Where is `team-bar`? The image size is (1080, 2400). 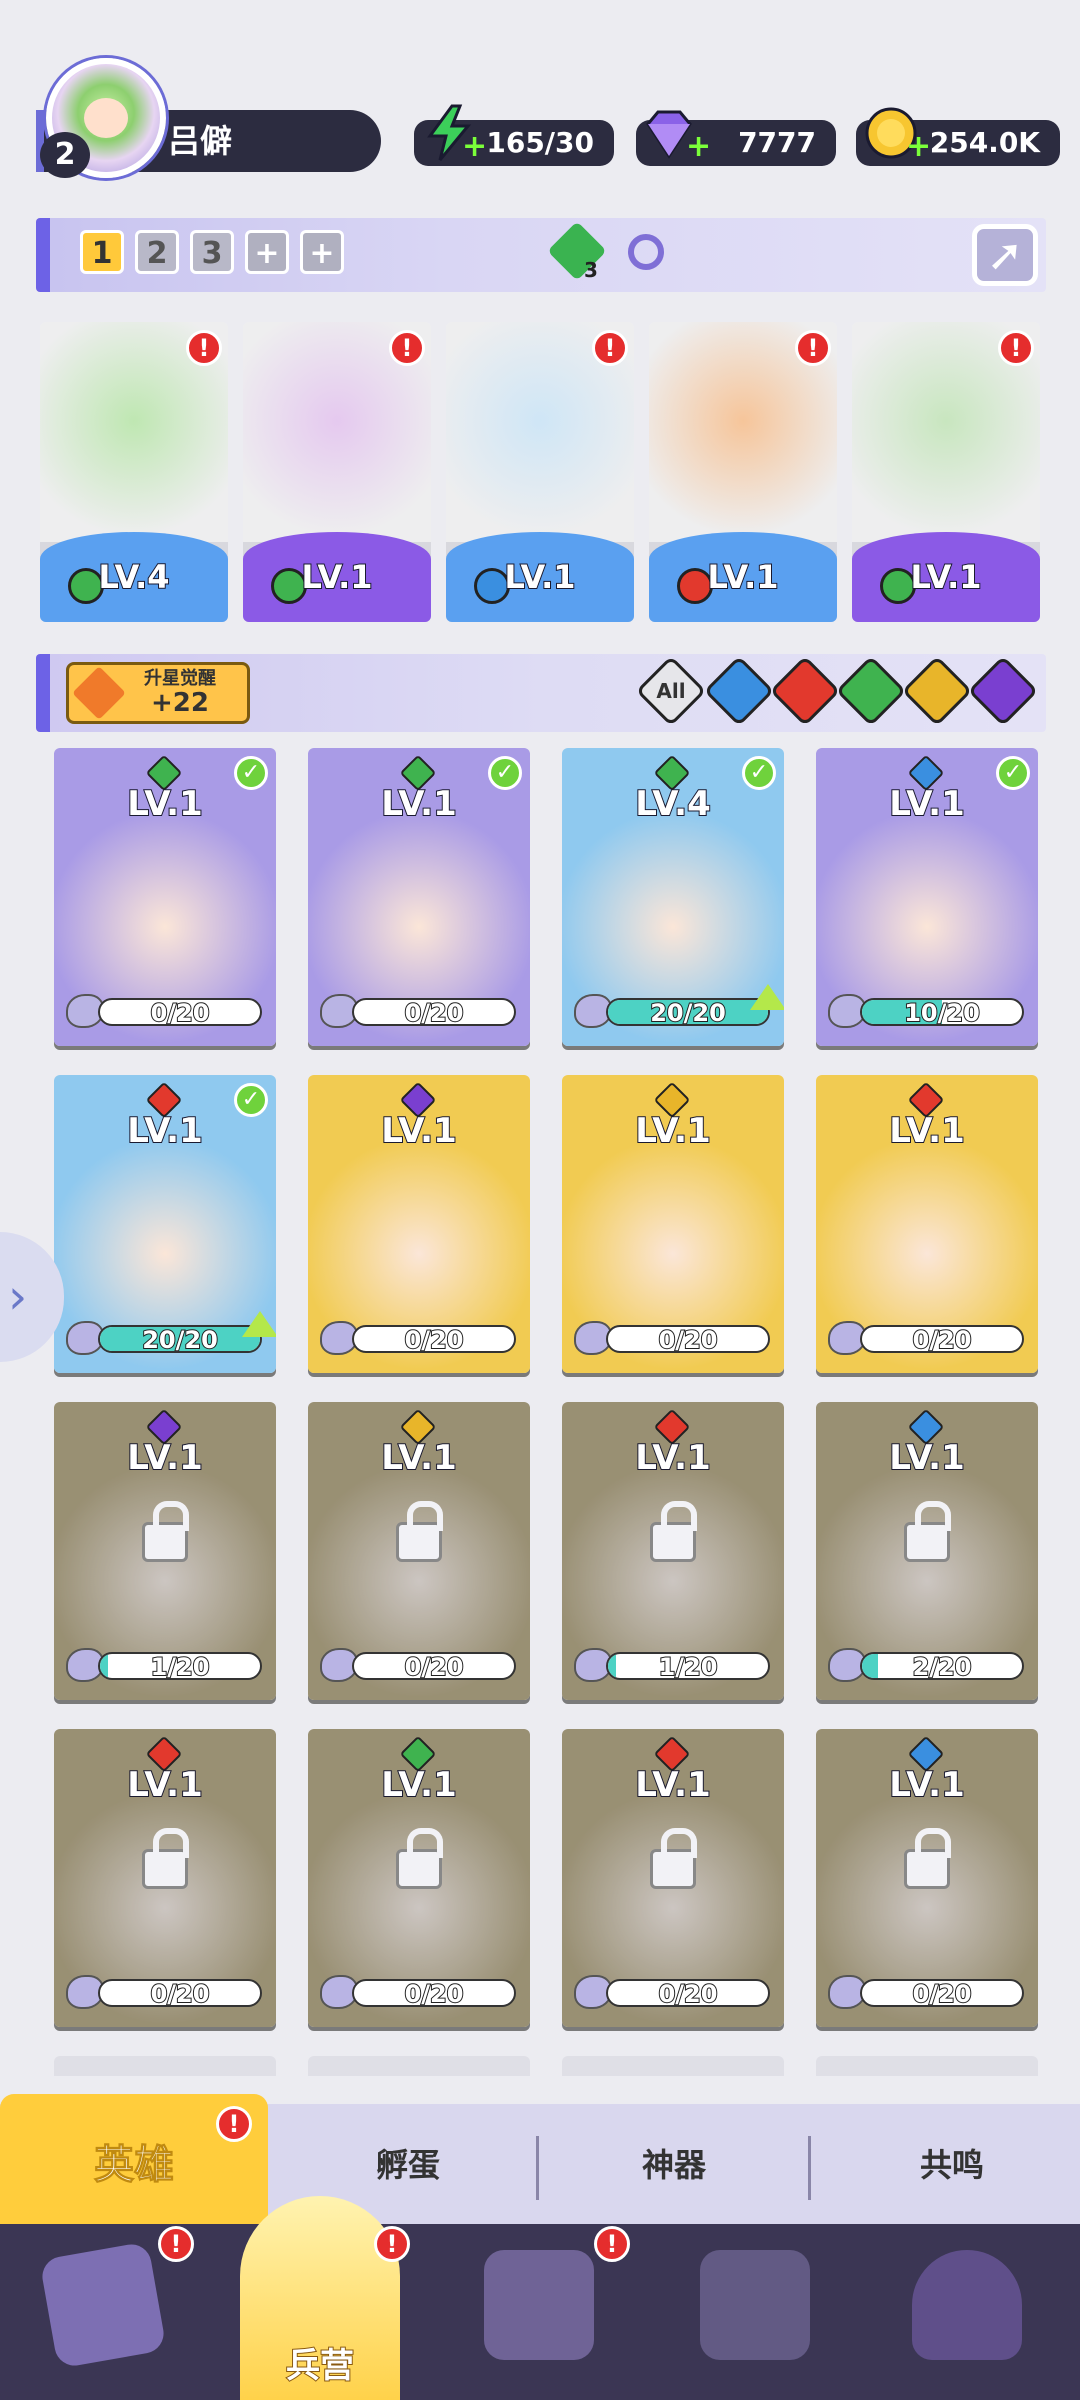
team-bar is located at coordinates (541, 255).